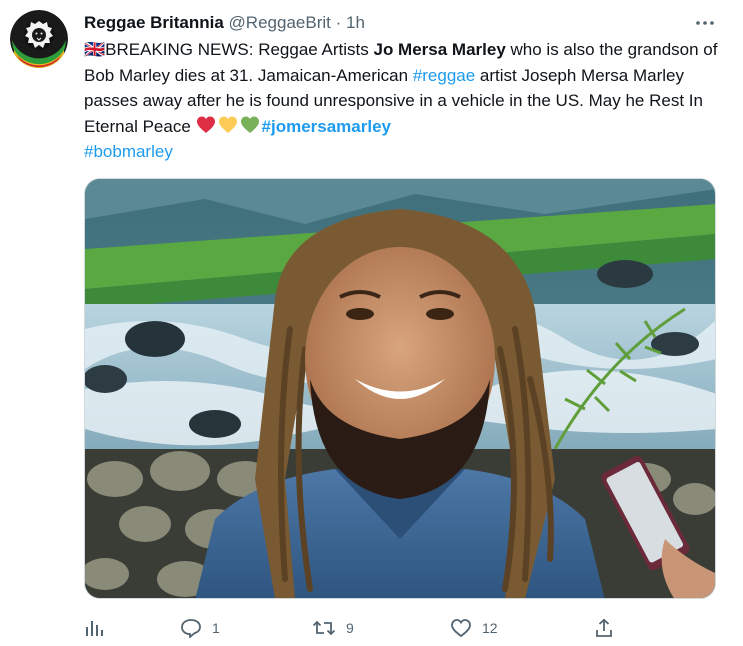 This screenshot has width=743, height=646. I want to click on reply-count: 1, so click(216, 628).